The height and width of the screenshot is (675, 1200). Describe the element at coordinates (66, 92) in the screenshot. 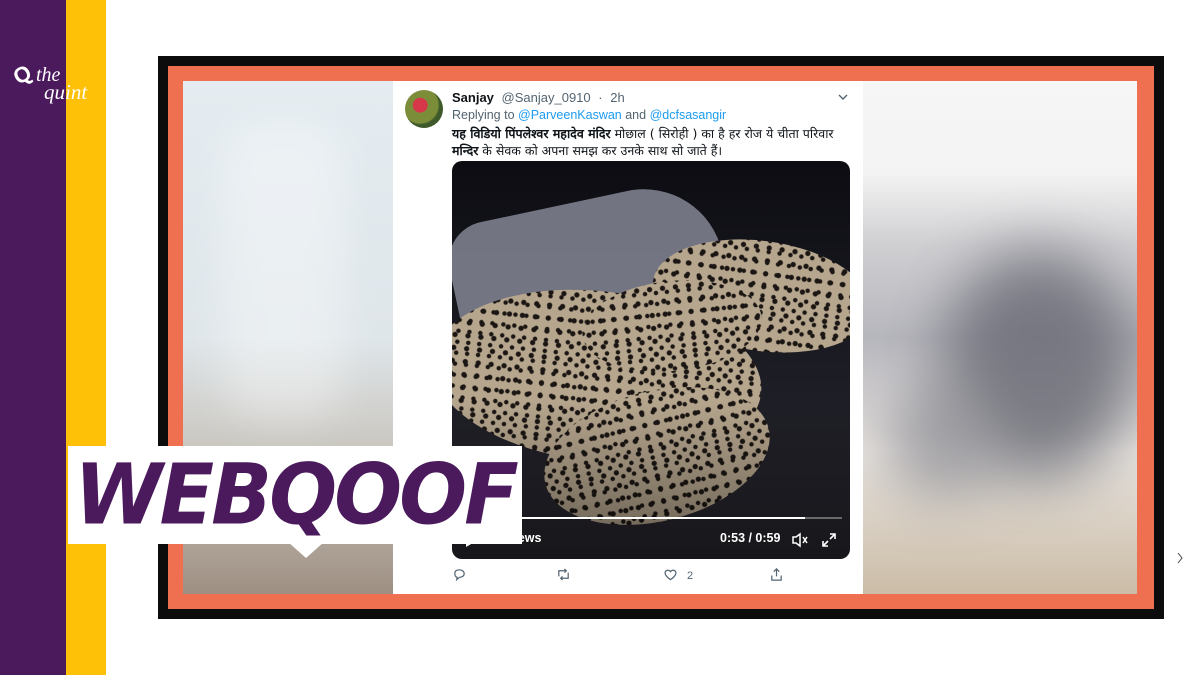

I see `logo-line-2: quint` at that location.